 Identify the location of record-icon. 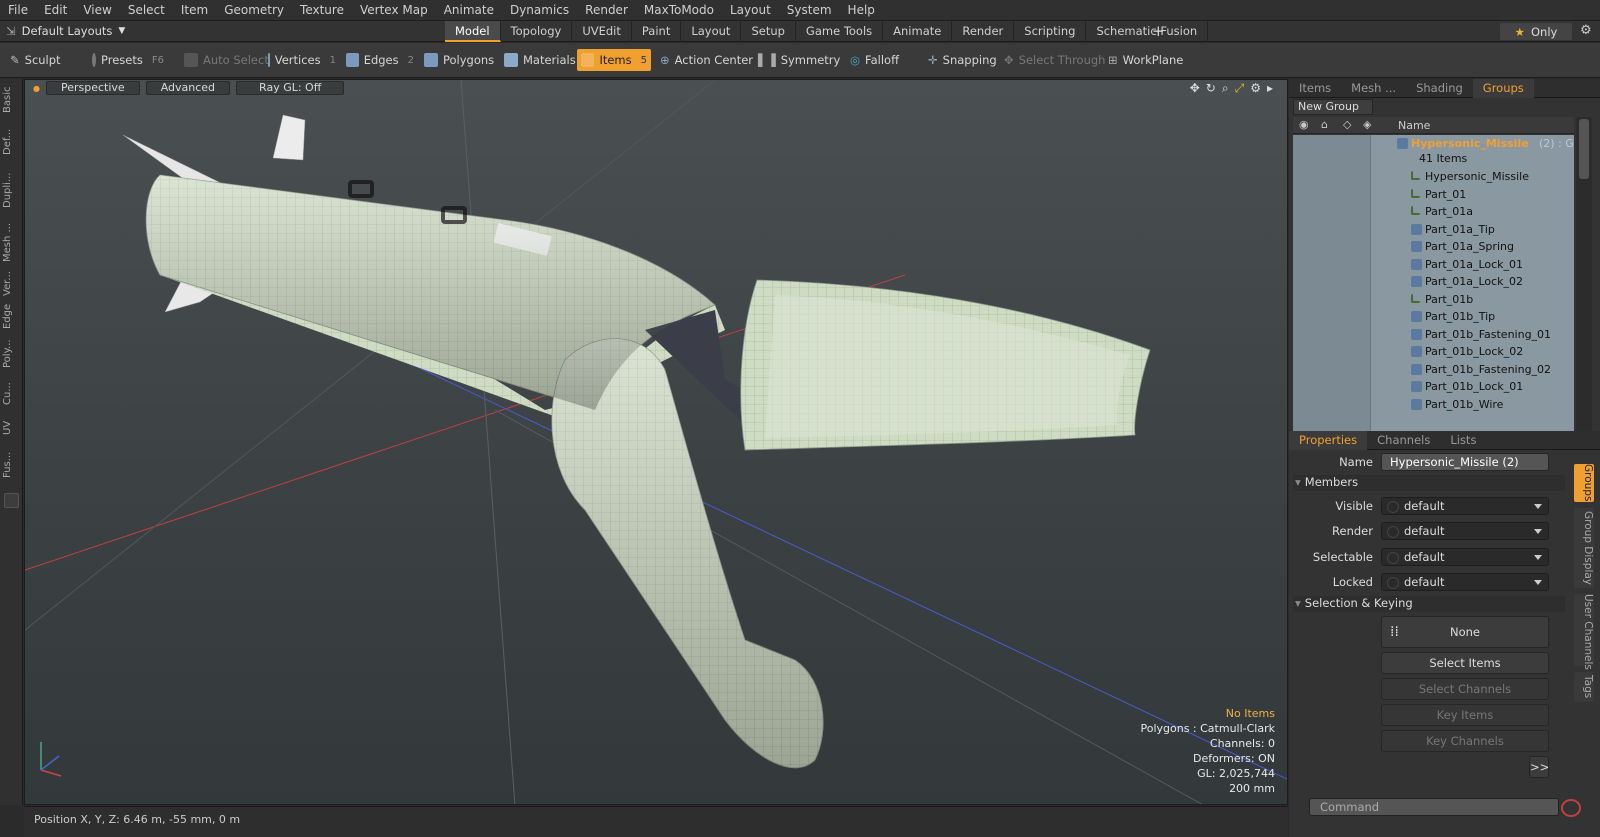
(1571, 808).